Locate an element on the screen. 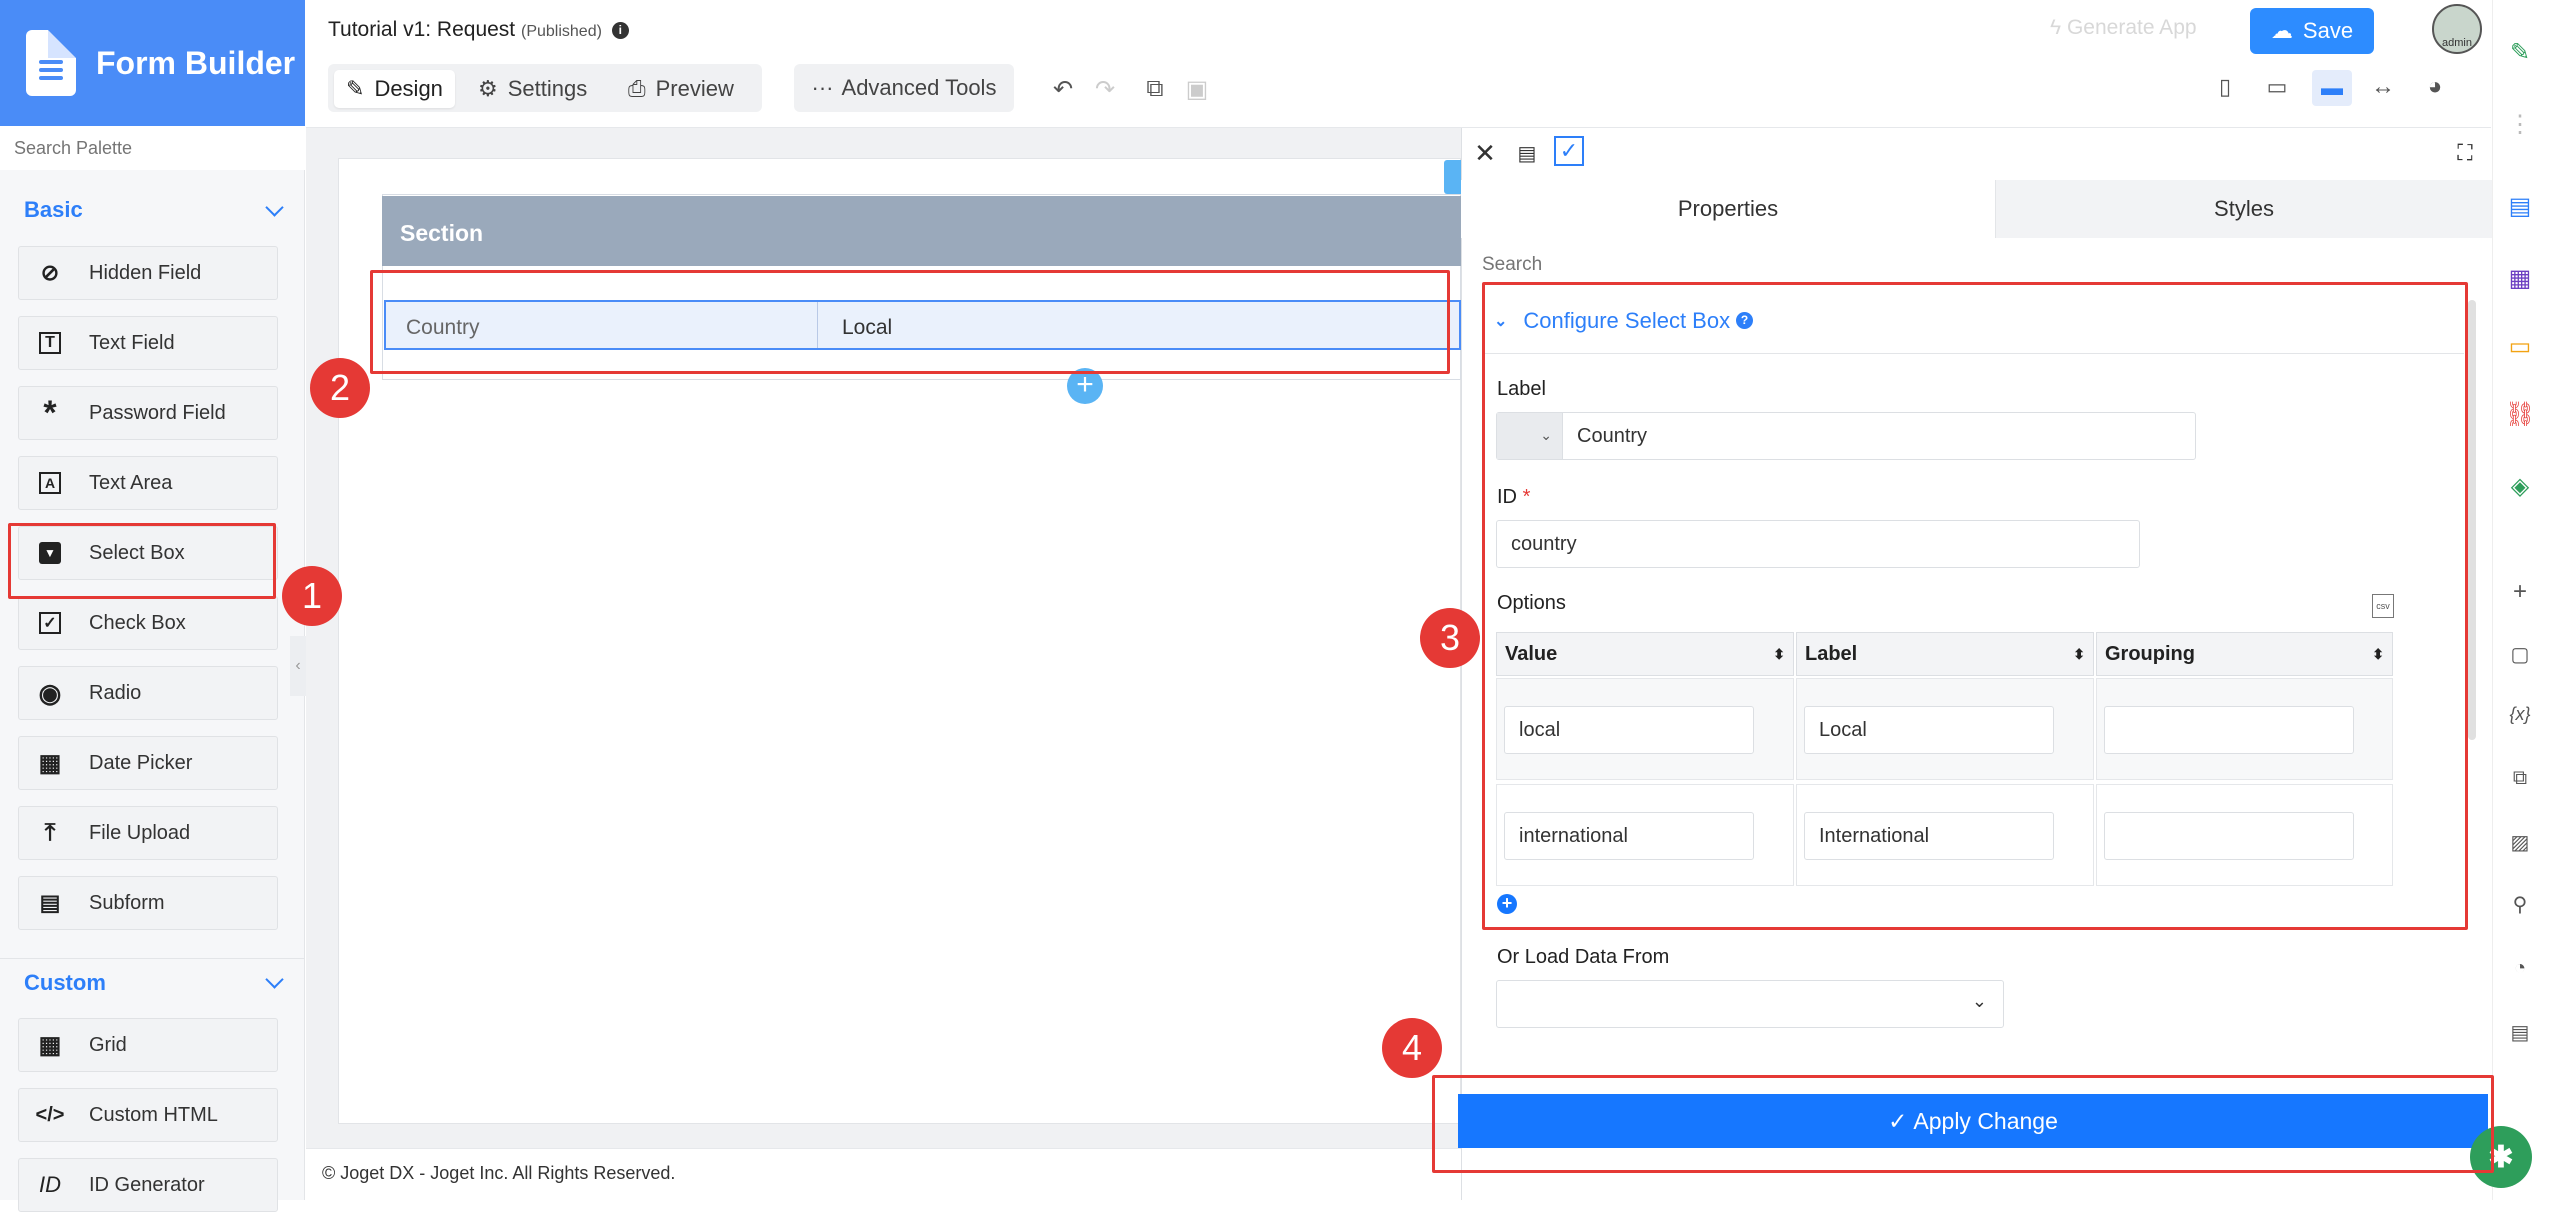 The width and height of the screenshot is (2549, 1212). palette-item-label: Text Area is located at coordinates (131, 482).